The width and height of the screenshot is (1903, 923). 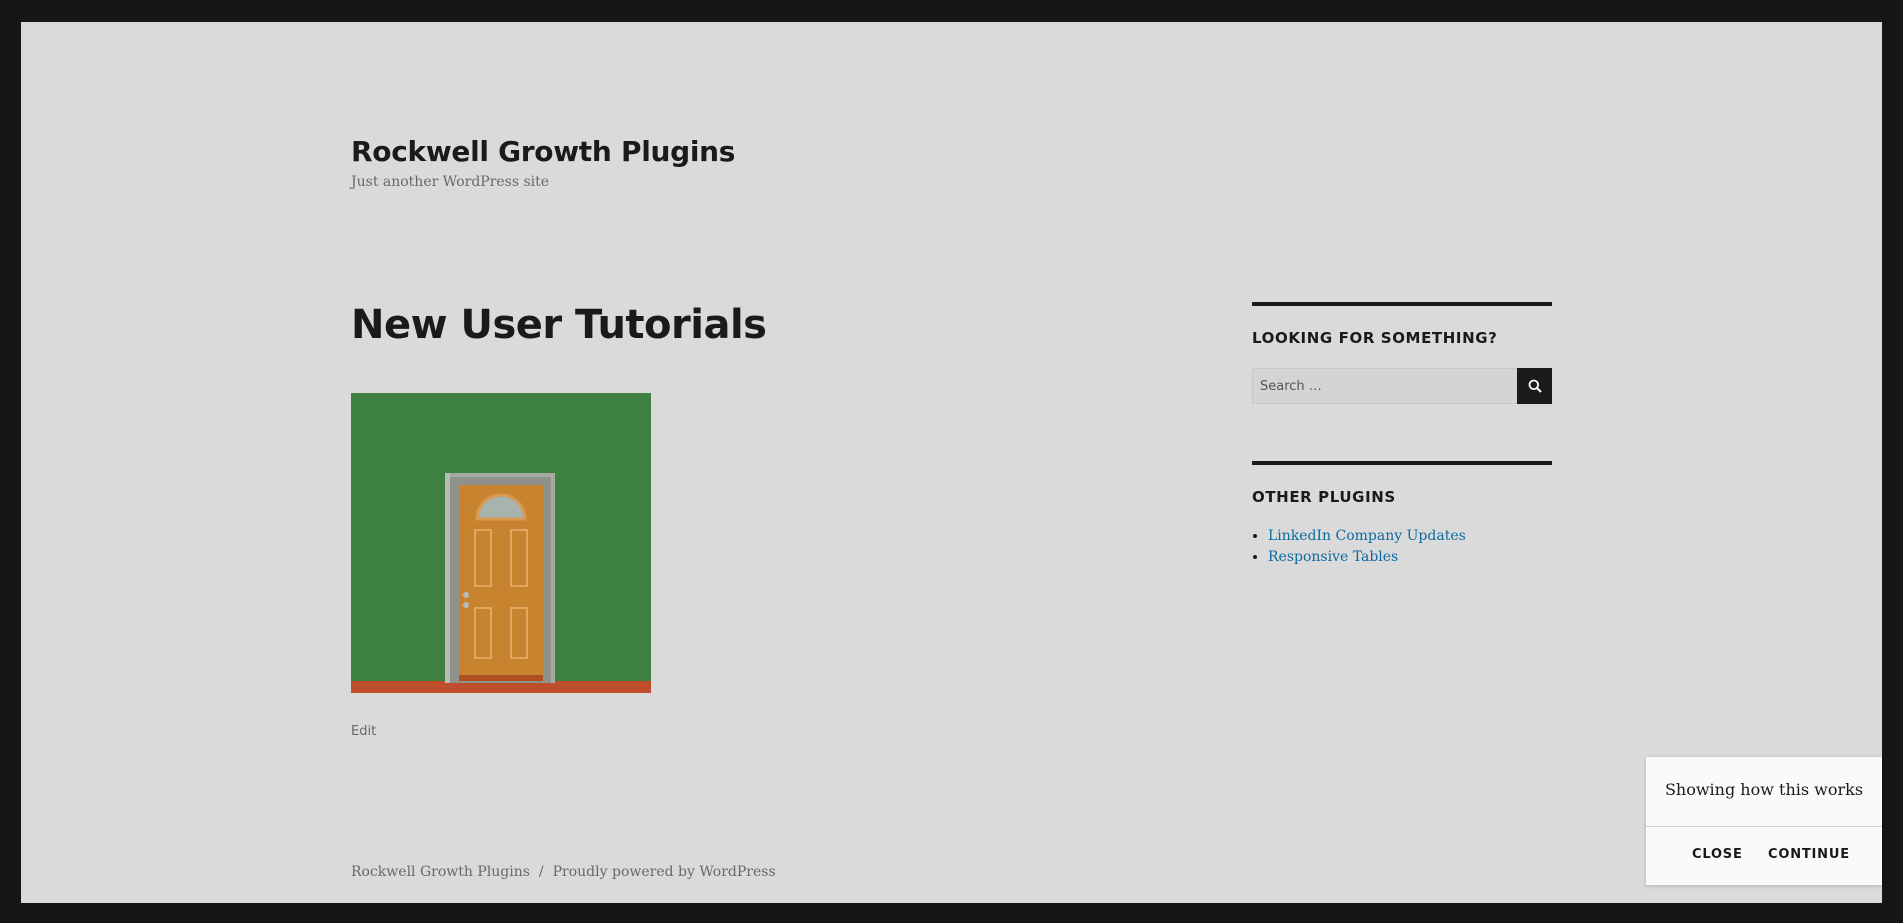 What do you see at coordinates (1402, 353) in the screenshot?
I see `search-widget: LOOKING FOR SOMETHING?` at bounding box center [1402, 353].